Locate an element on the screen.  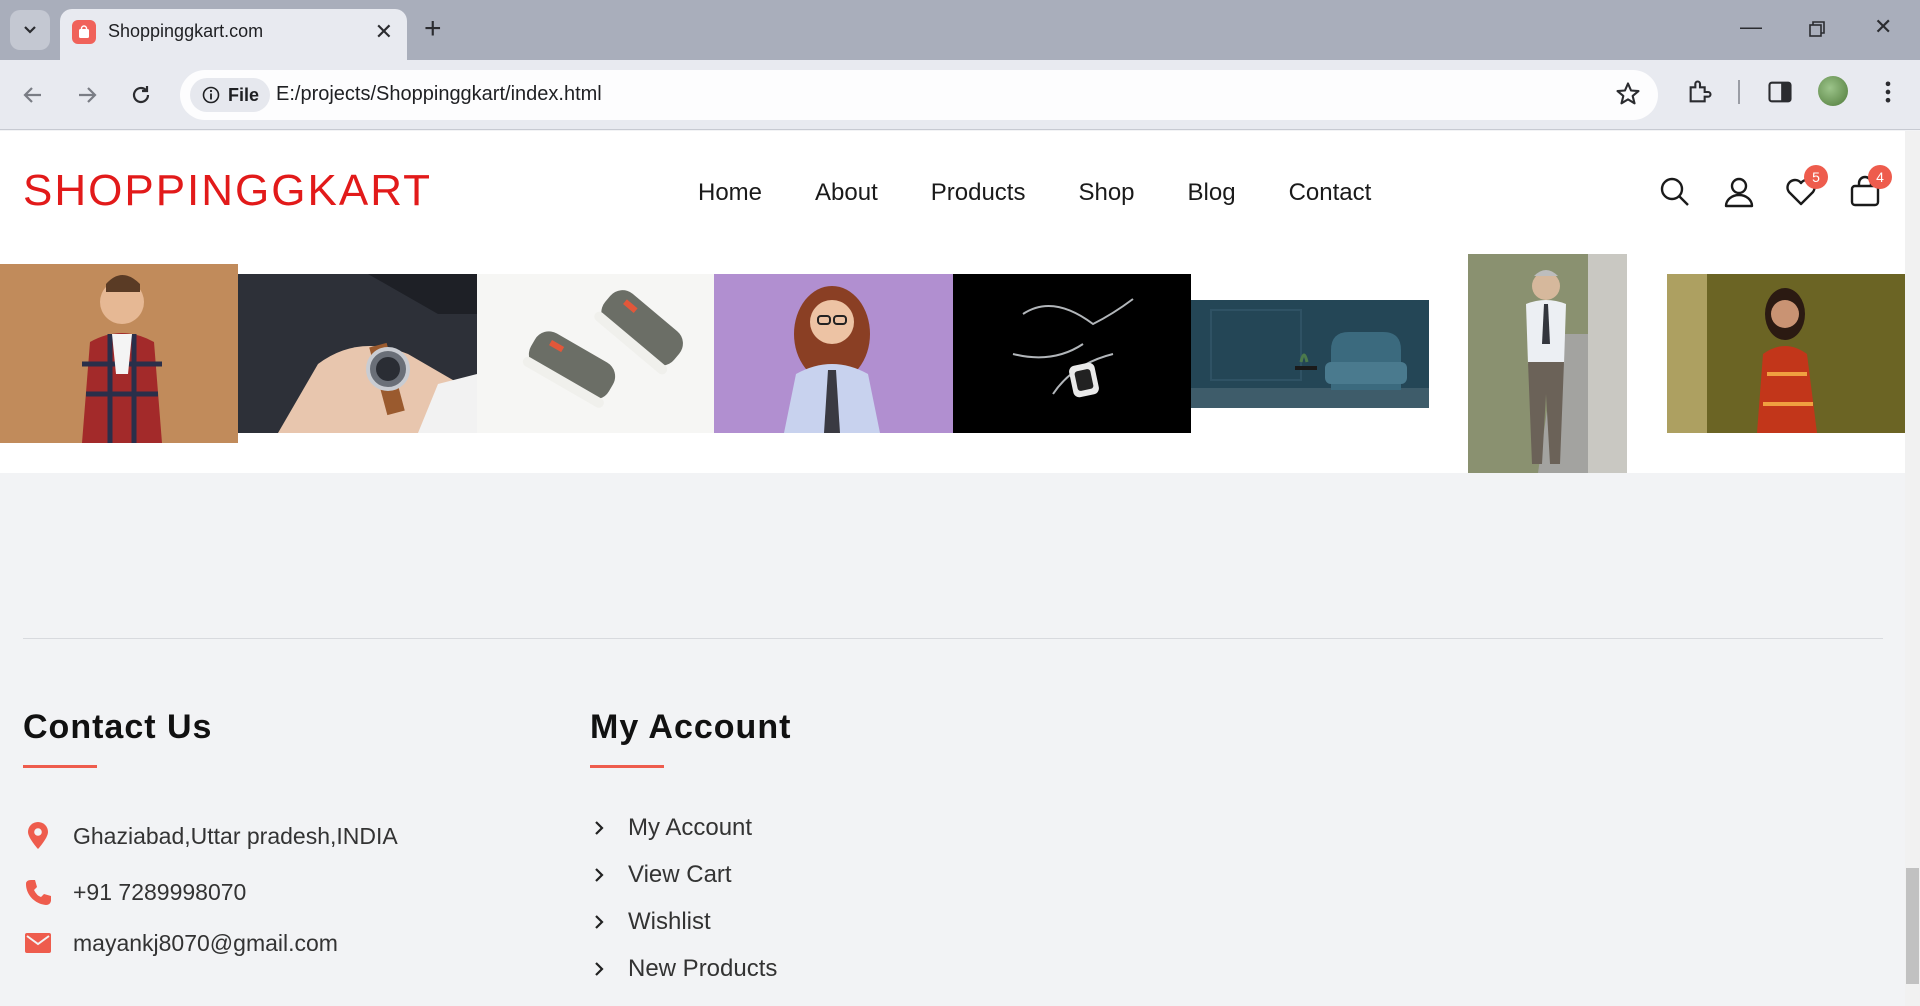
scrollbar-thumb is located at coordinates (1912, 926).